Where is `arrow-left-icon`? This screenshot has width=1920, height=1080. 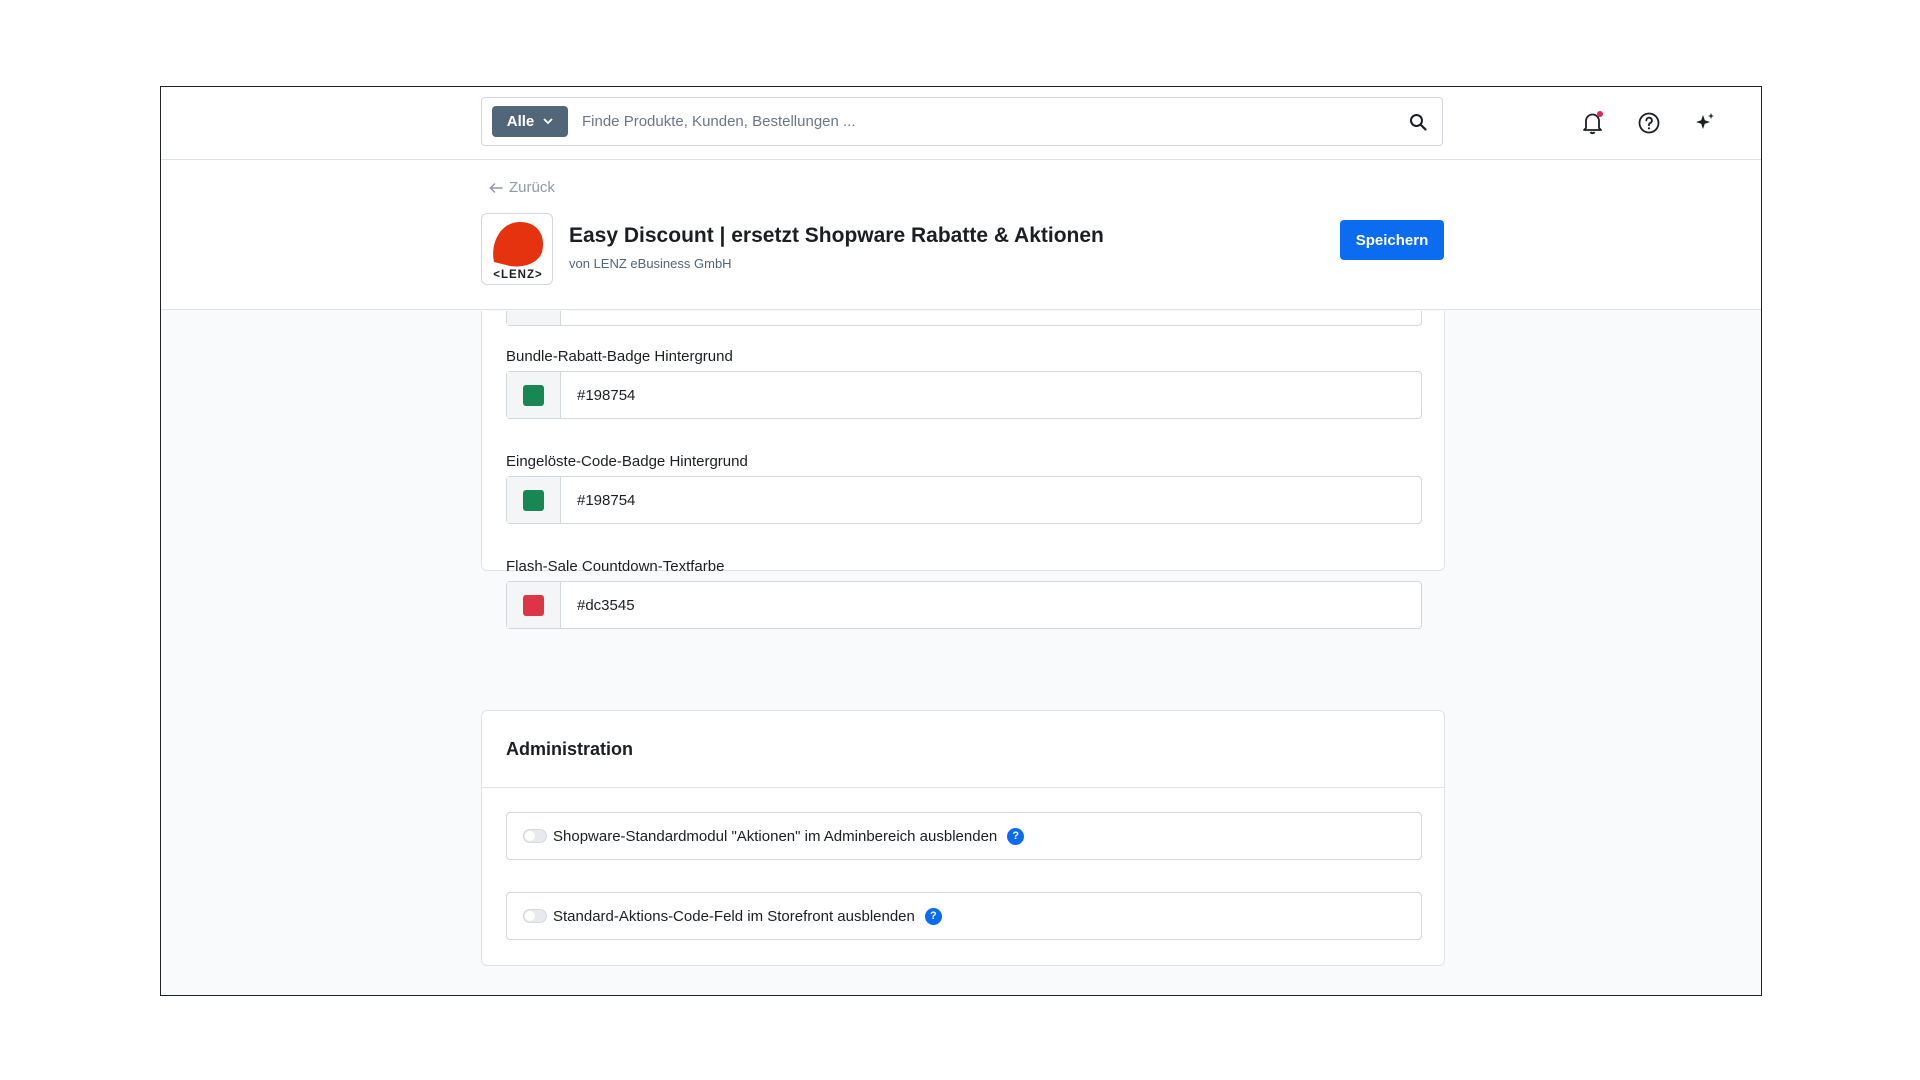
arrow-left-icon is located at coordinates (496, 187).